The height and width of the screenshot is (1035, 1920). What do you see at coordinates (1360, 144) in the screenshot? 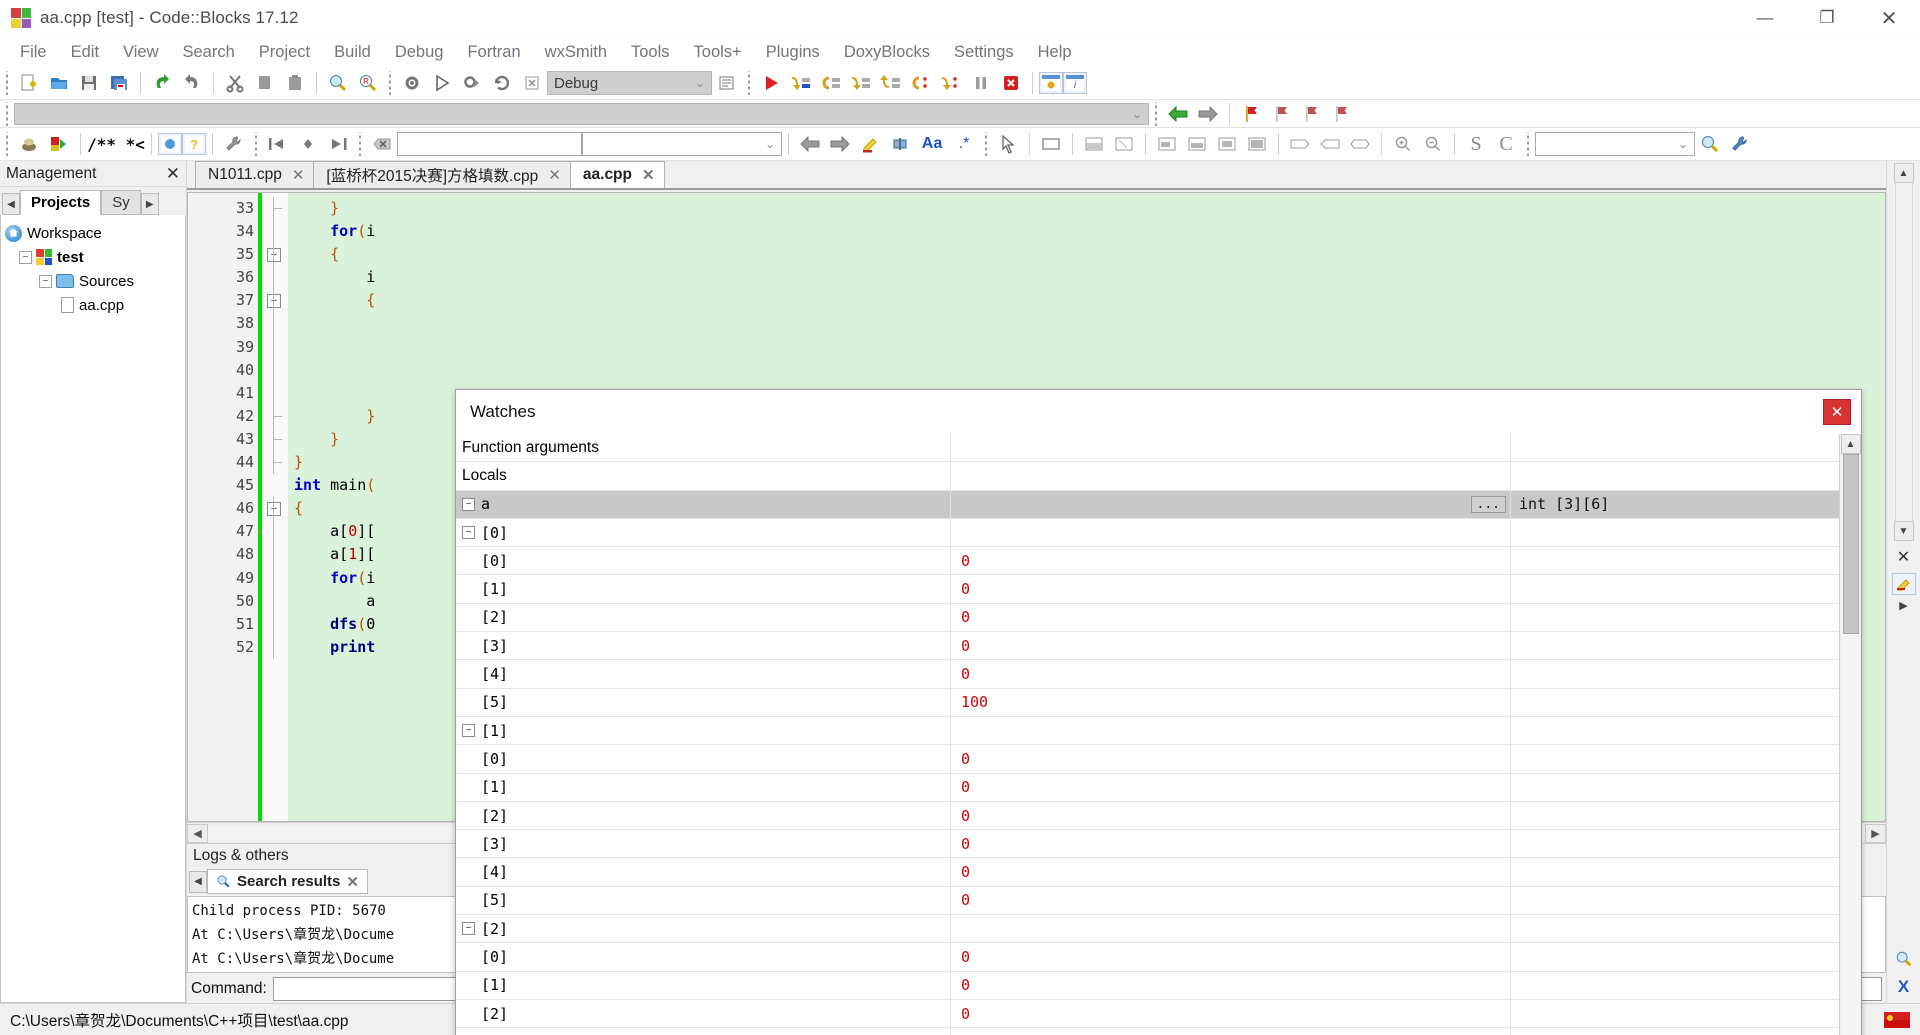
I see `expand-both-icon` at bounding box center [1360, 144].